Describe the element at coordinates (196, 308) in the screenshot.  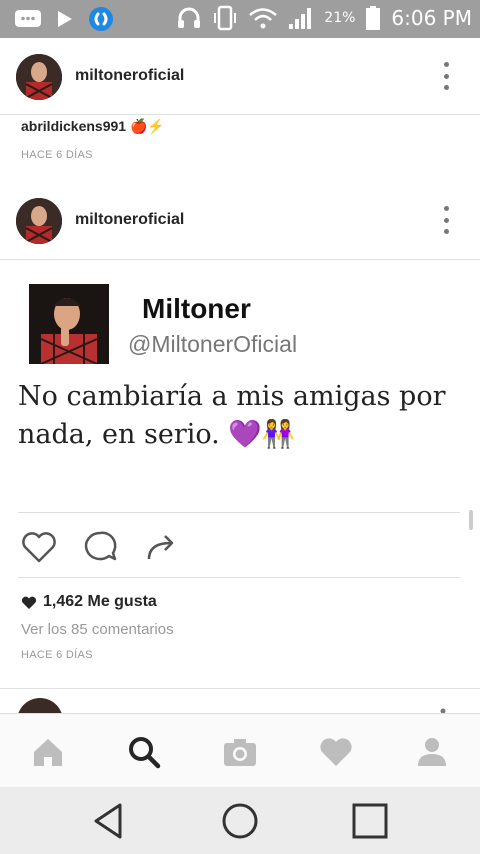
I see `tweet-name: Miltoner` at that location.